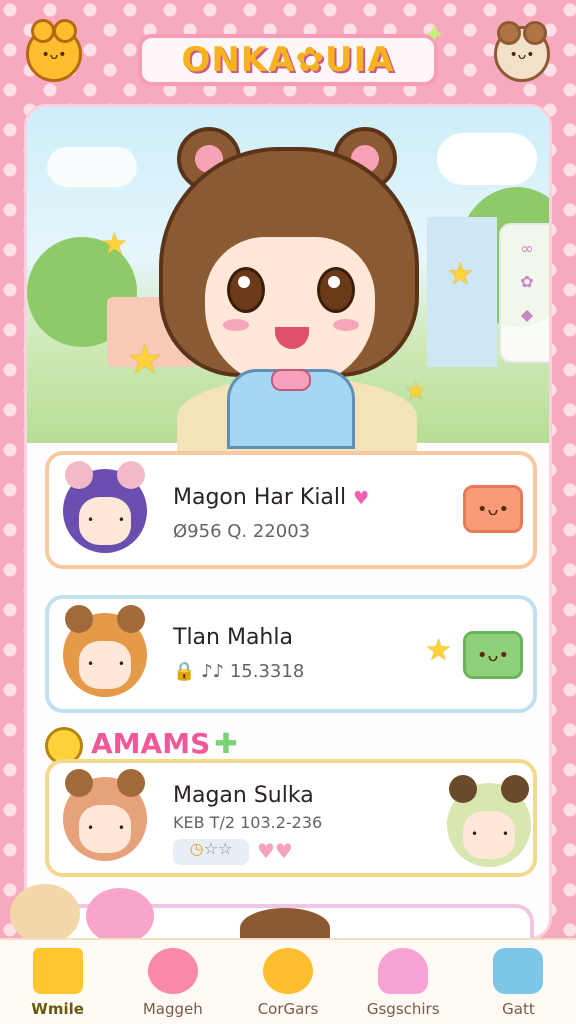  I want to click on character-face, so click(290, 312).